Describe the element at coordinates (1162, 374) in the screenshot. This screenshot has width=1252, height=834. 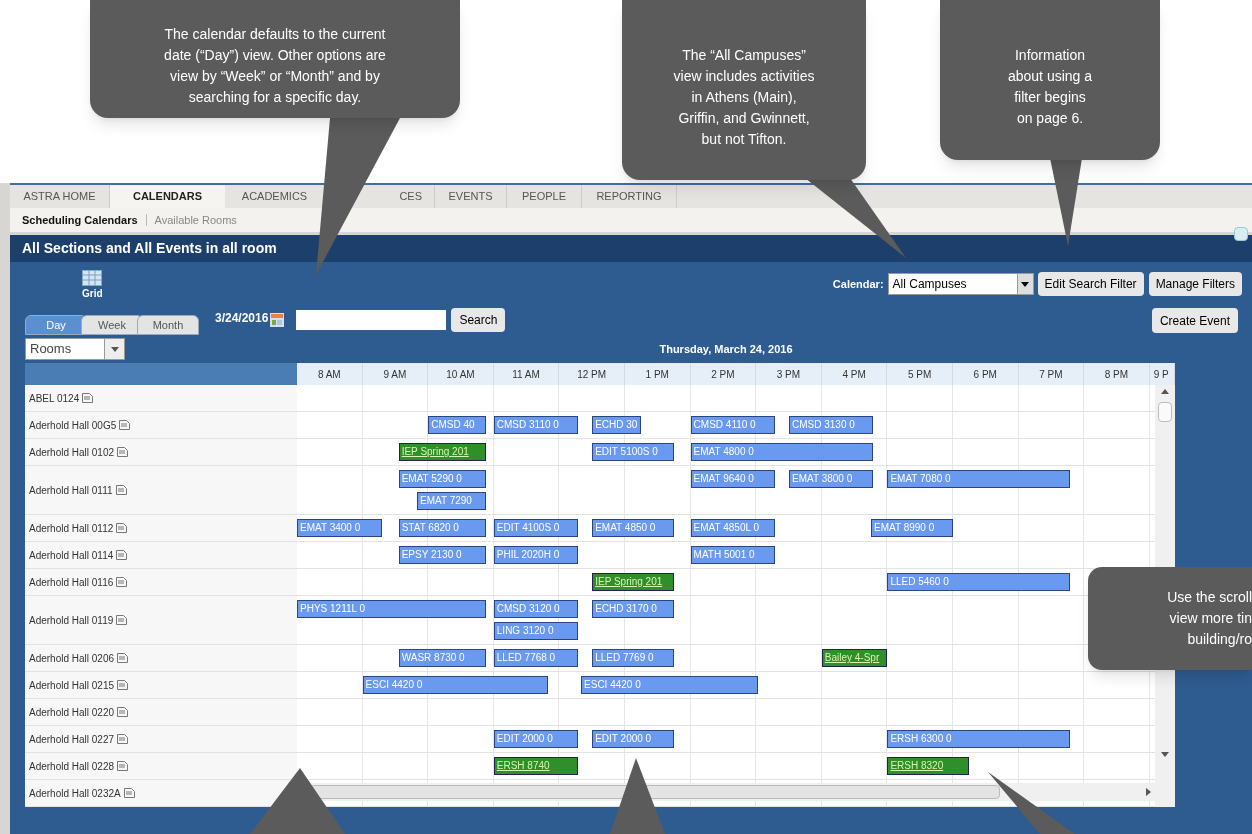
I see `column-header: 9 P` at that location.